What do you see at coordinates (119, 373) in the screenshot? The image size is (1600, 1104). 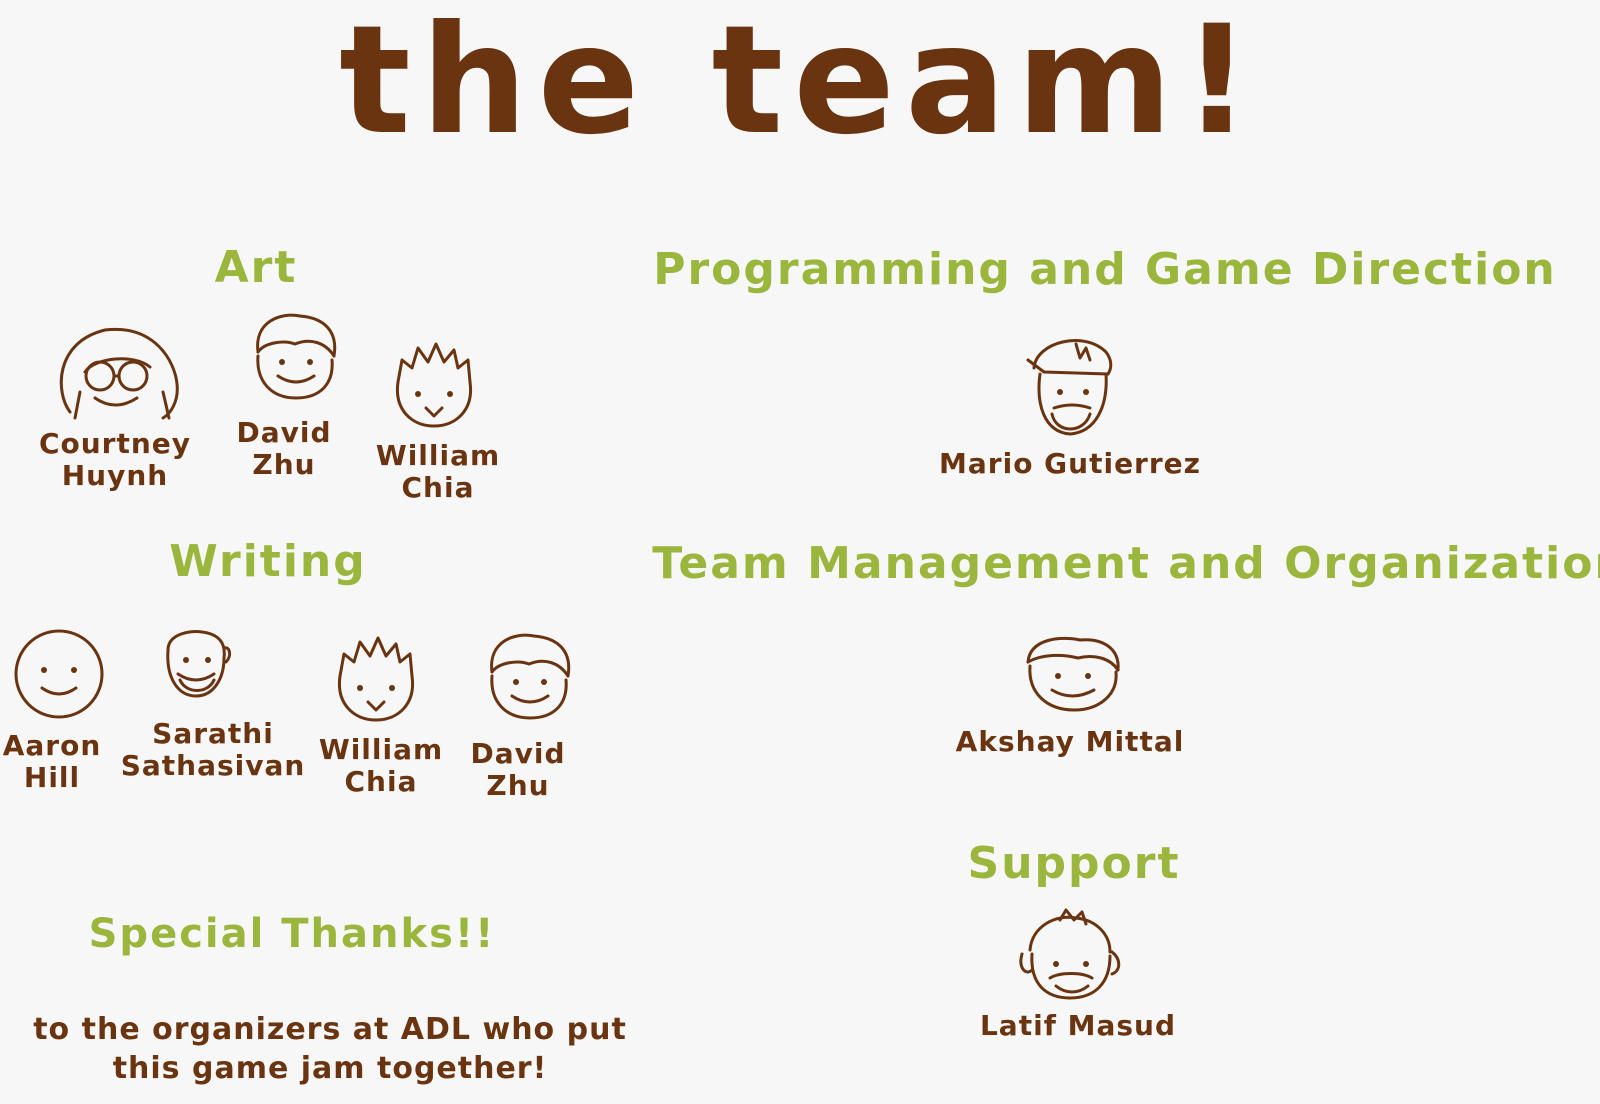 I see `long-hair-glasses-face-icon` at bounding box center [119, 373].